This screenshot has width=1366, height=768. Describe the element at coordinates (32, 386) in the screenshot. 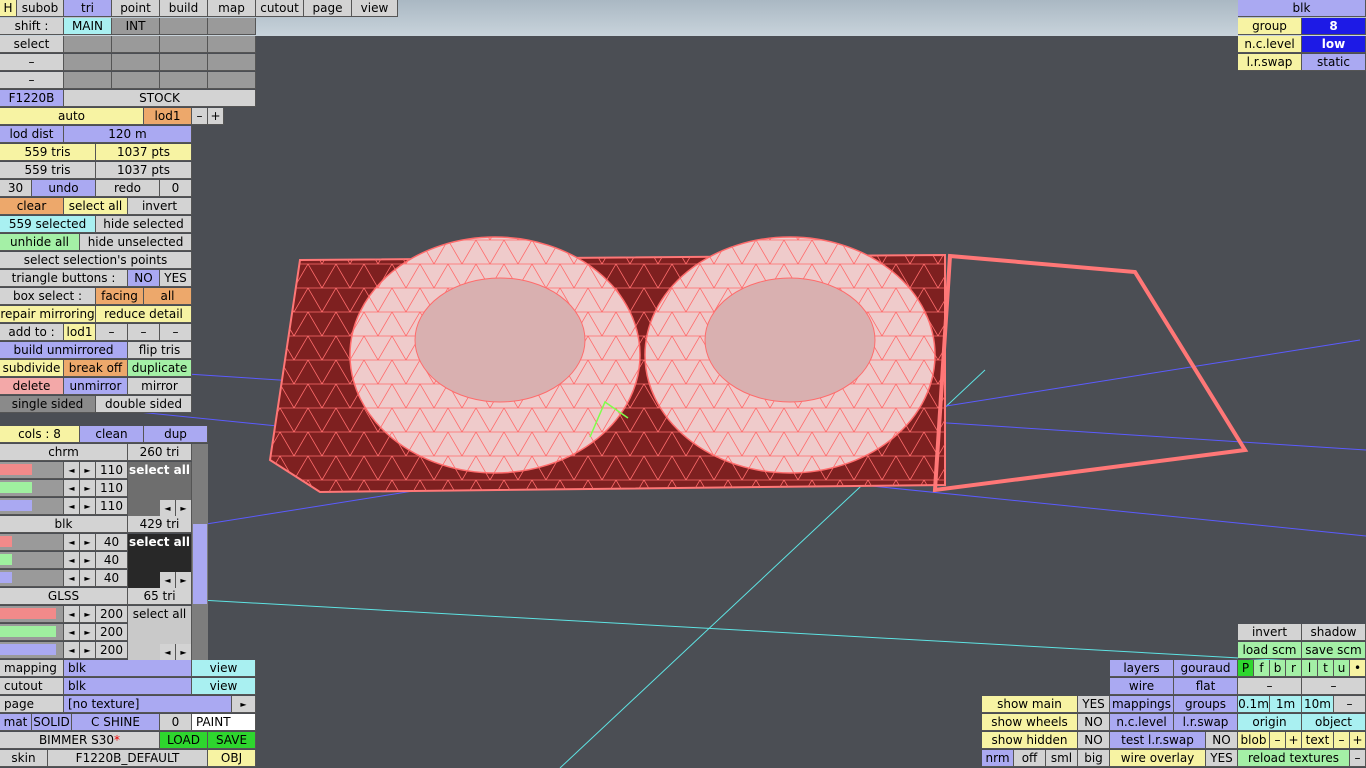

I see `delete-button: delete` at that location.